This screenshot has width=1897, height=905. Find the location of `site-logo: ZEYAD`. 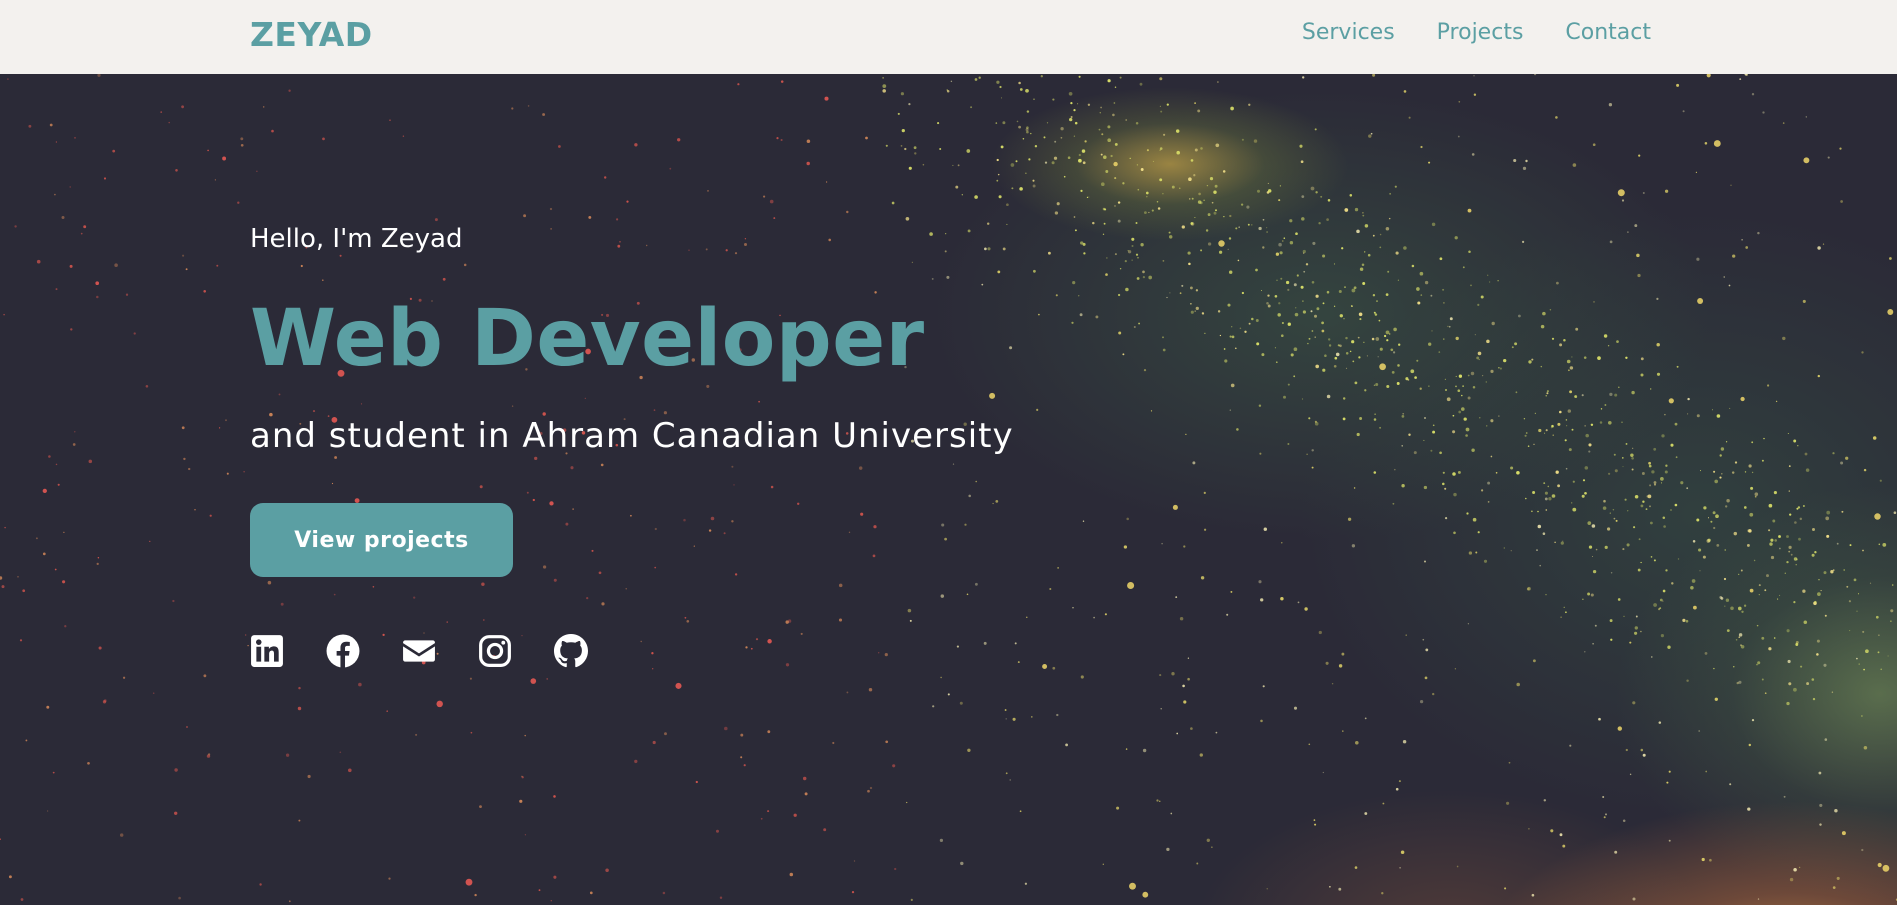

site-logo: ZEYAD is located at coordinates (311, 34).